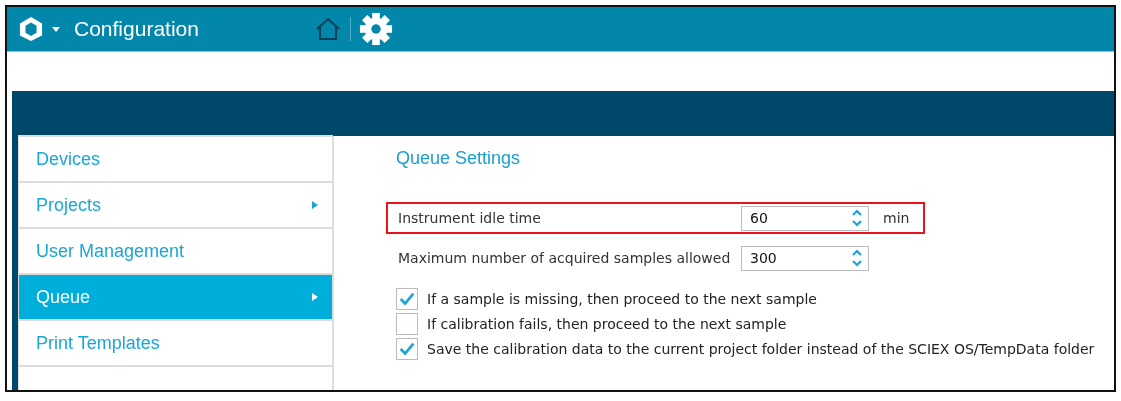  What do you see at coordinates (896, 218) in the screenshot?
I see `unit-label: min` at bounding box center [896, 218].